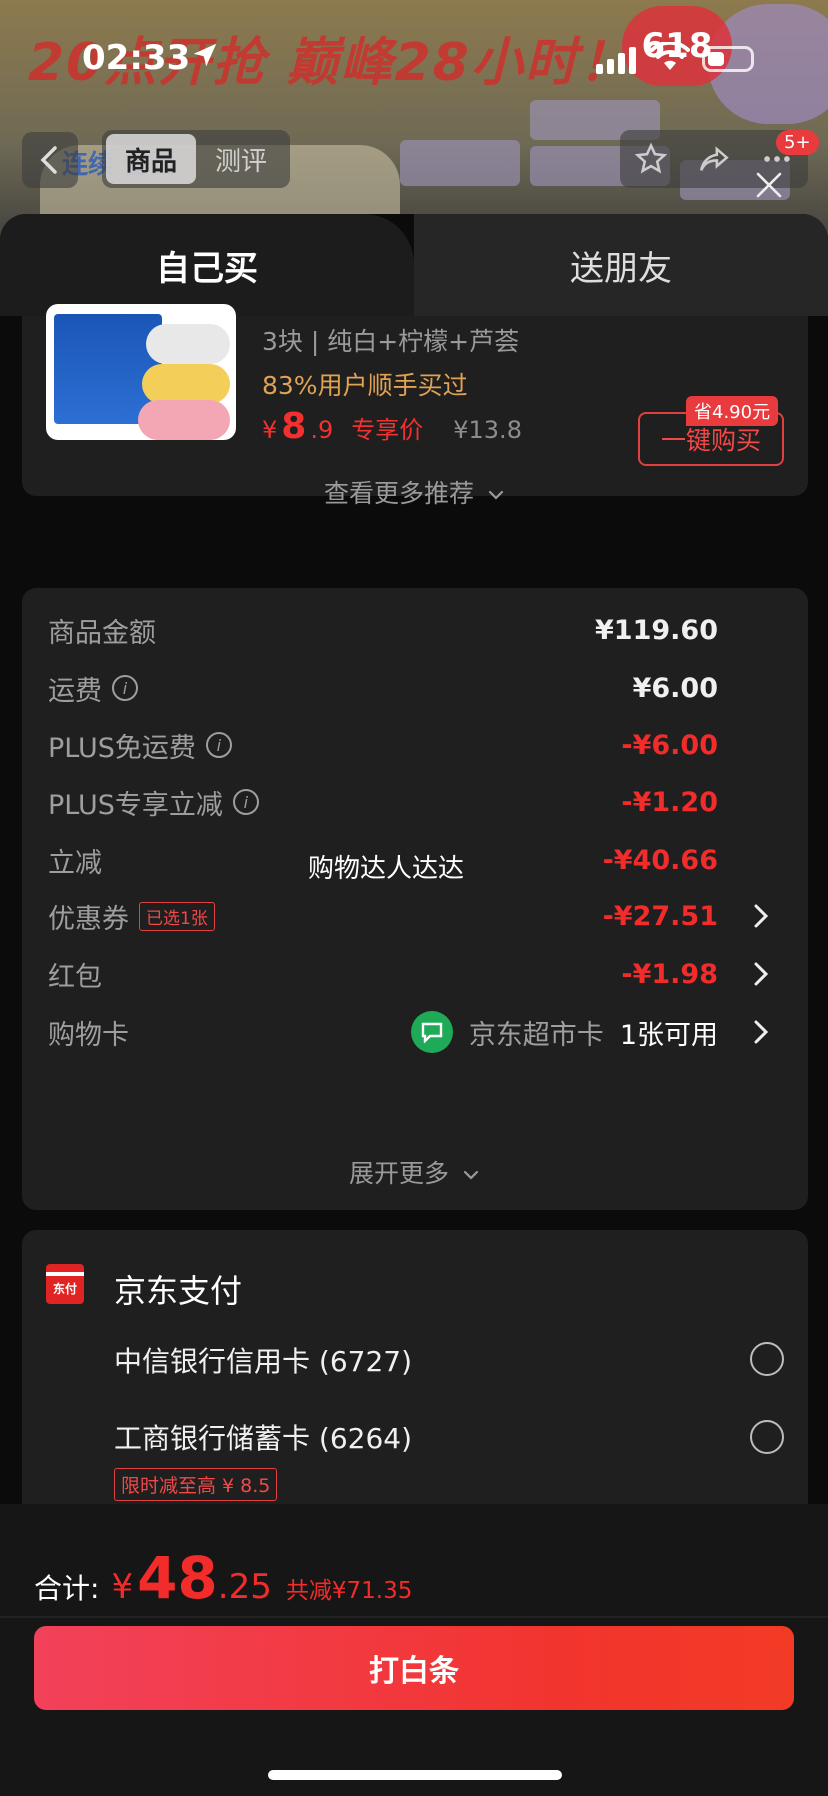 This screenshot has width=828, height=1796. I want to click on cost-row-plus-discount: PLUS专享立减 i -¥1.20, so click(415, 802).